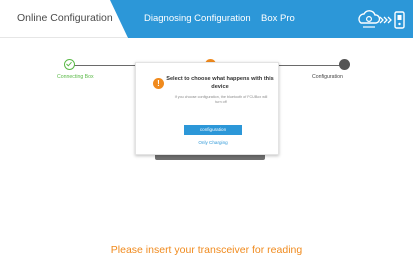 The image size is (413, 273). Describe the element at coordinates (369, 19) in the screenshot. I see `cloud-settings-icon` at that location.